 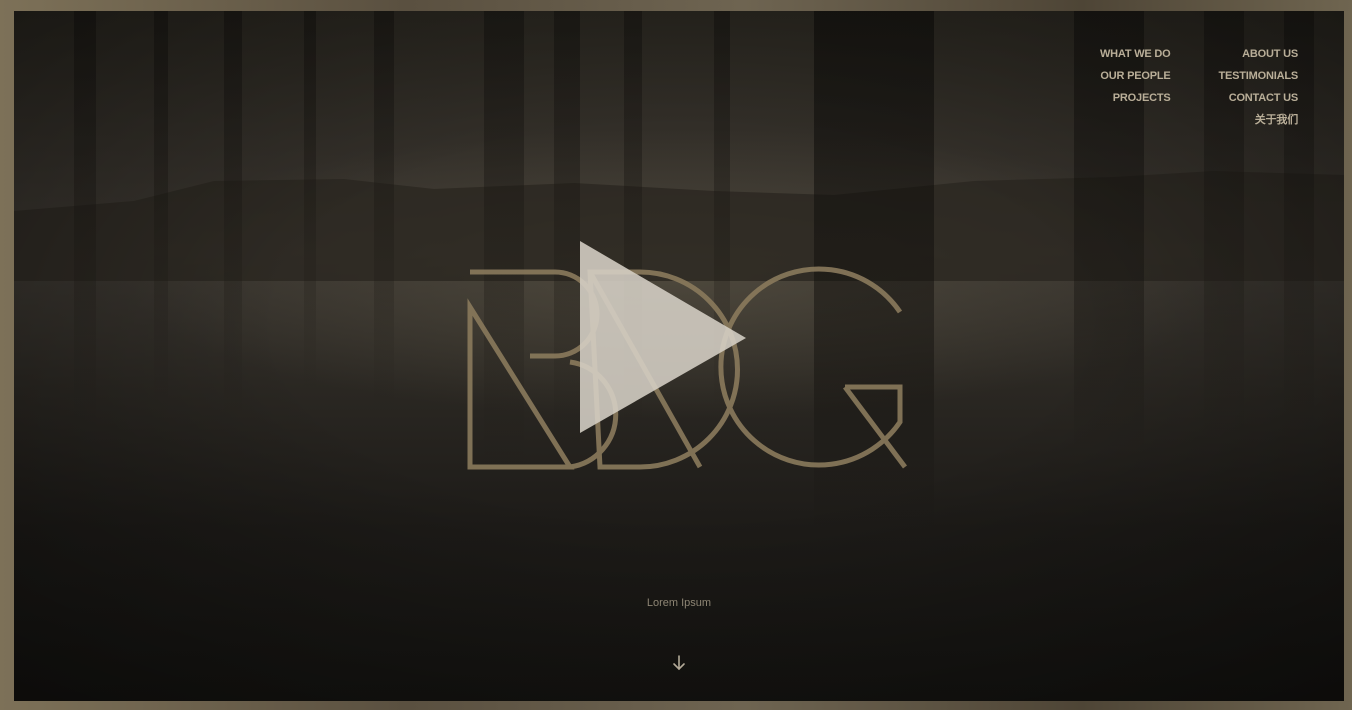 What do you see at coordinates (1270, 54) in the screenshot?
I see `nav-link-about-us: ABOUT US` at bounding box center [1270, 54].